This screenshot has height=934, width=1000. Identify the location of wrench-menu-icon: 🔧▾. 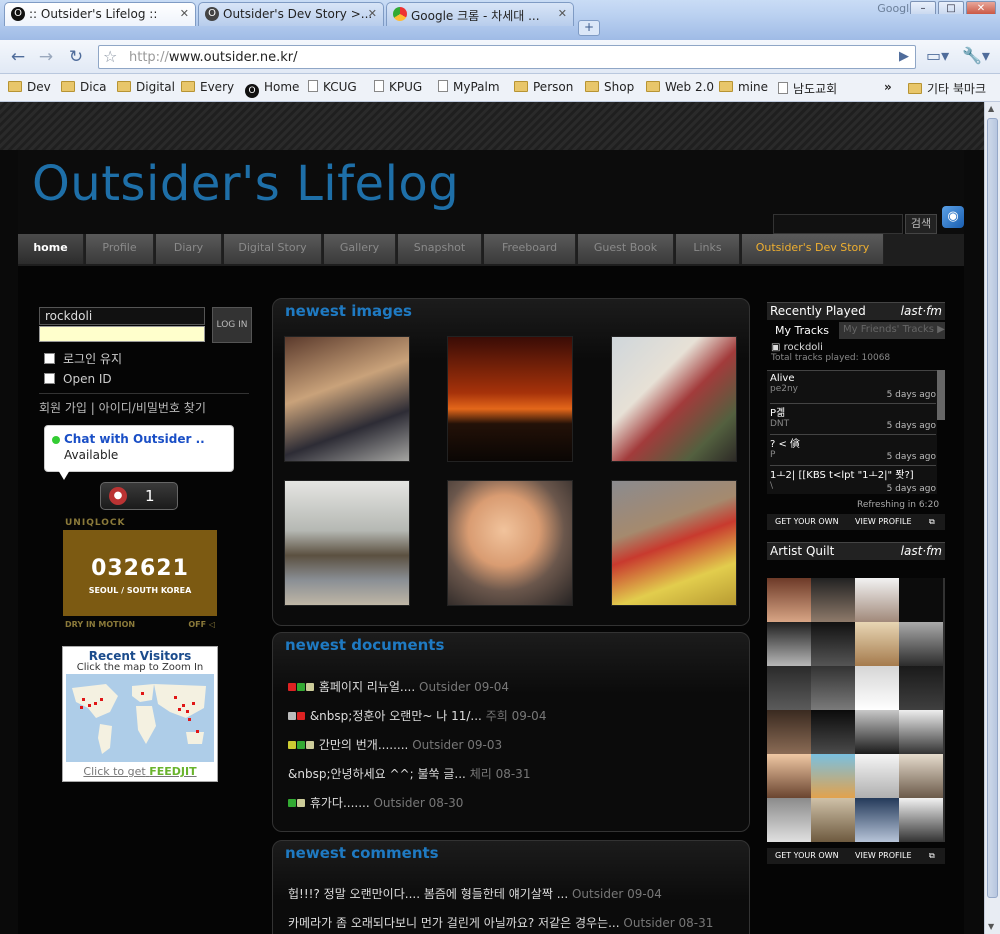
(976, 55).